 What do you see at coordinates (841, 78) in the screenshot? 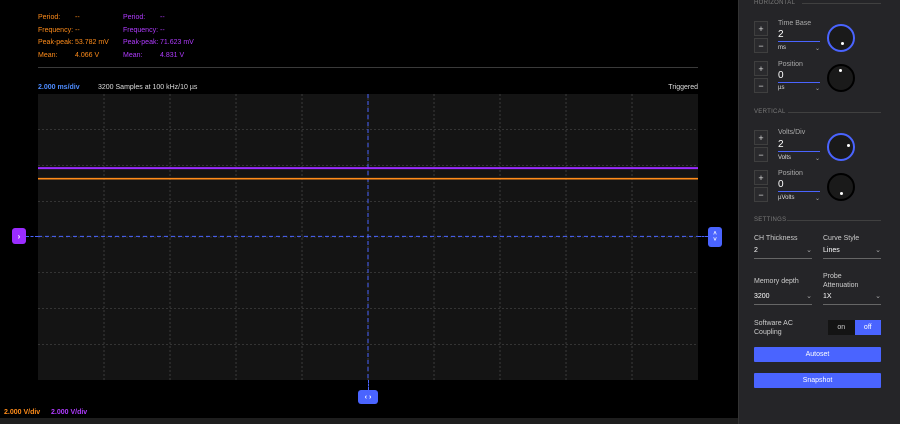
I see `h-position-knob` at bounding box center [841, 78].